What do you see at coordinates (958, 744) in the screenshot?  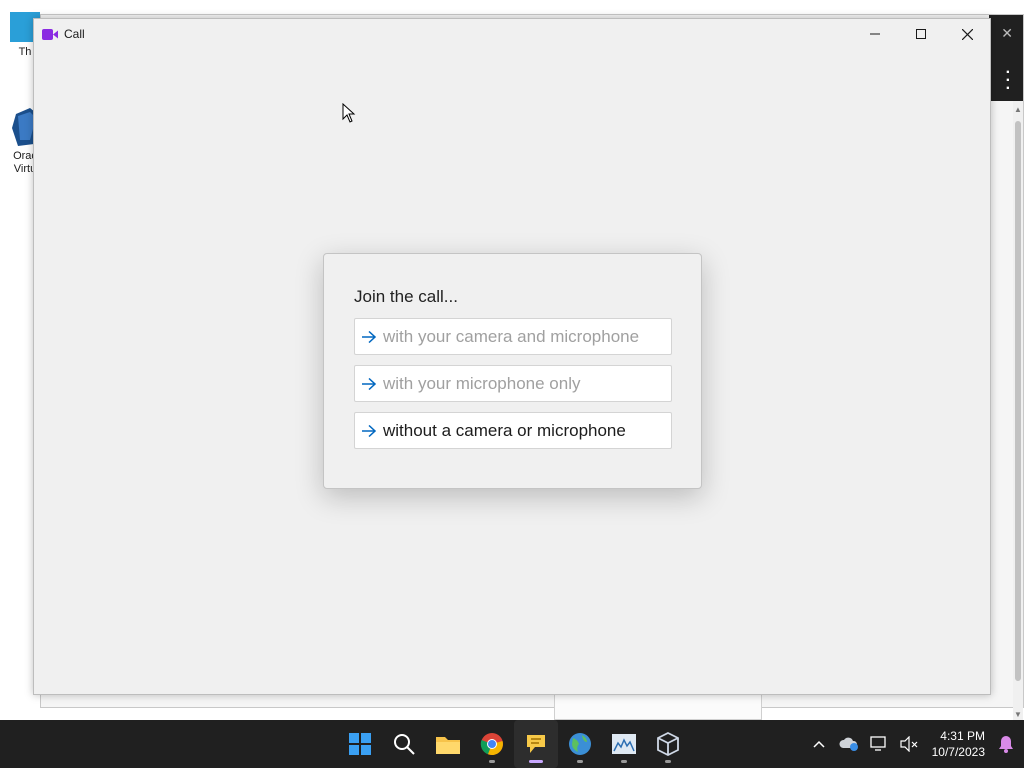 I see `clock: 4:31 PM 10/7/2023` at bounding box center [958, 744].